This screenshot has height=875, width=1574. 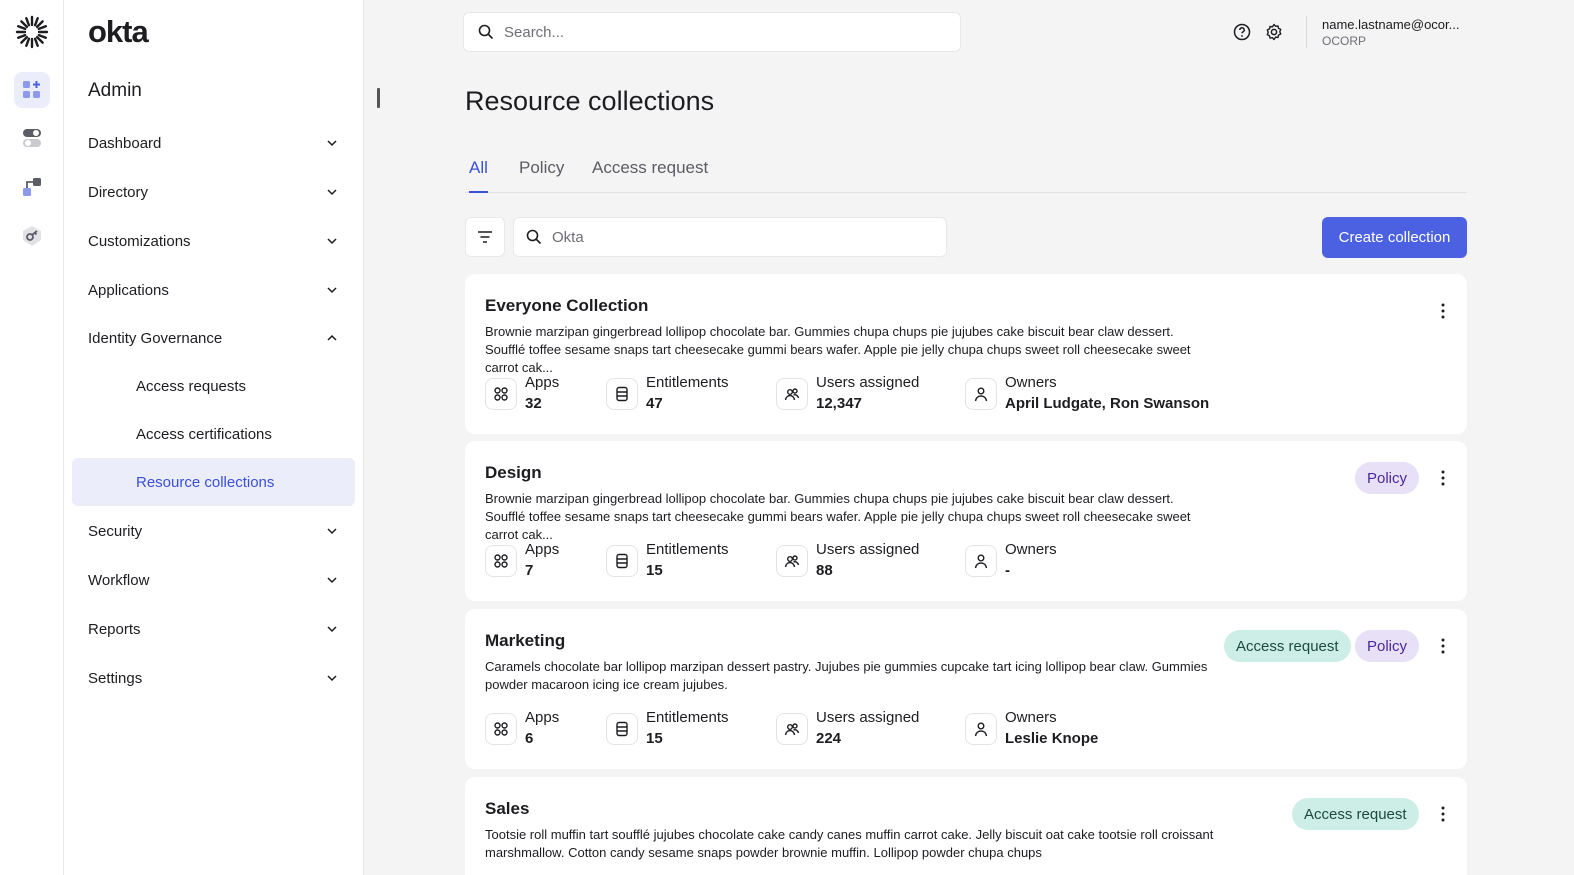 What do you see at coordinates (824, 570) in the screenshot?
I see `metric-value: 88` at bounding box center [824, 570].